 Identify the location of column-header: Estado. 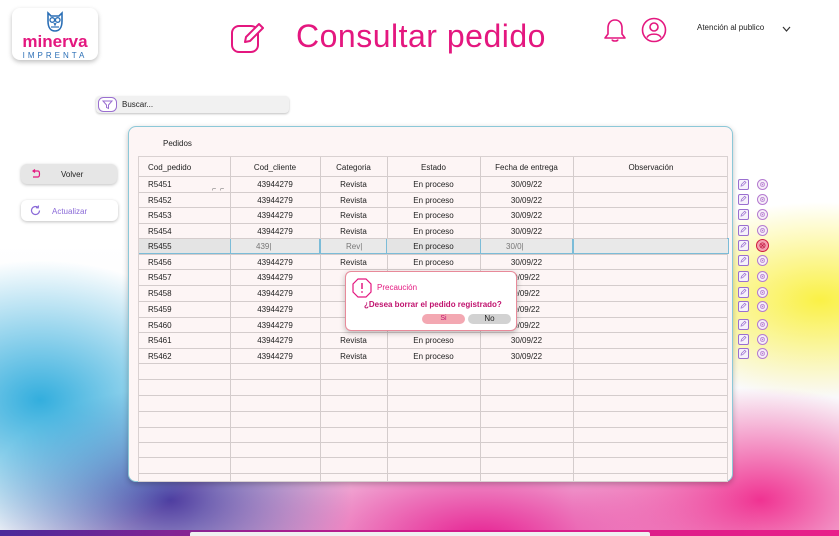
(433, 167).